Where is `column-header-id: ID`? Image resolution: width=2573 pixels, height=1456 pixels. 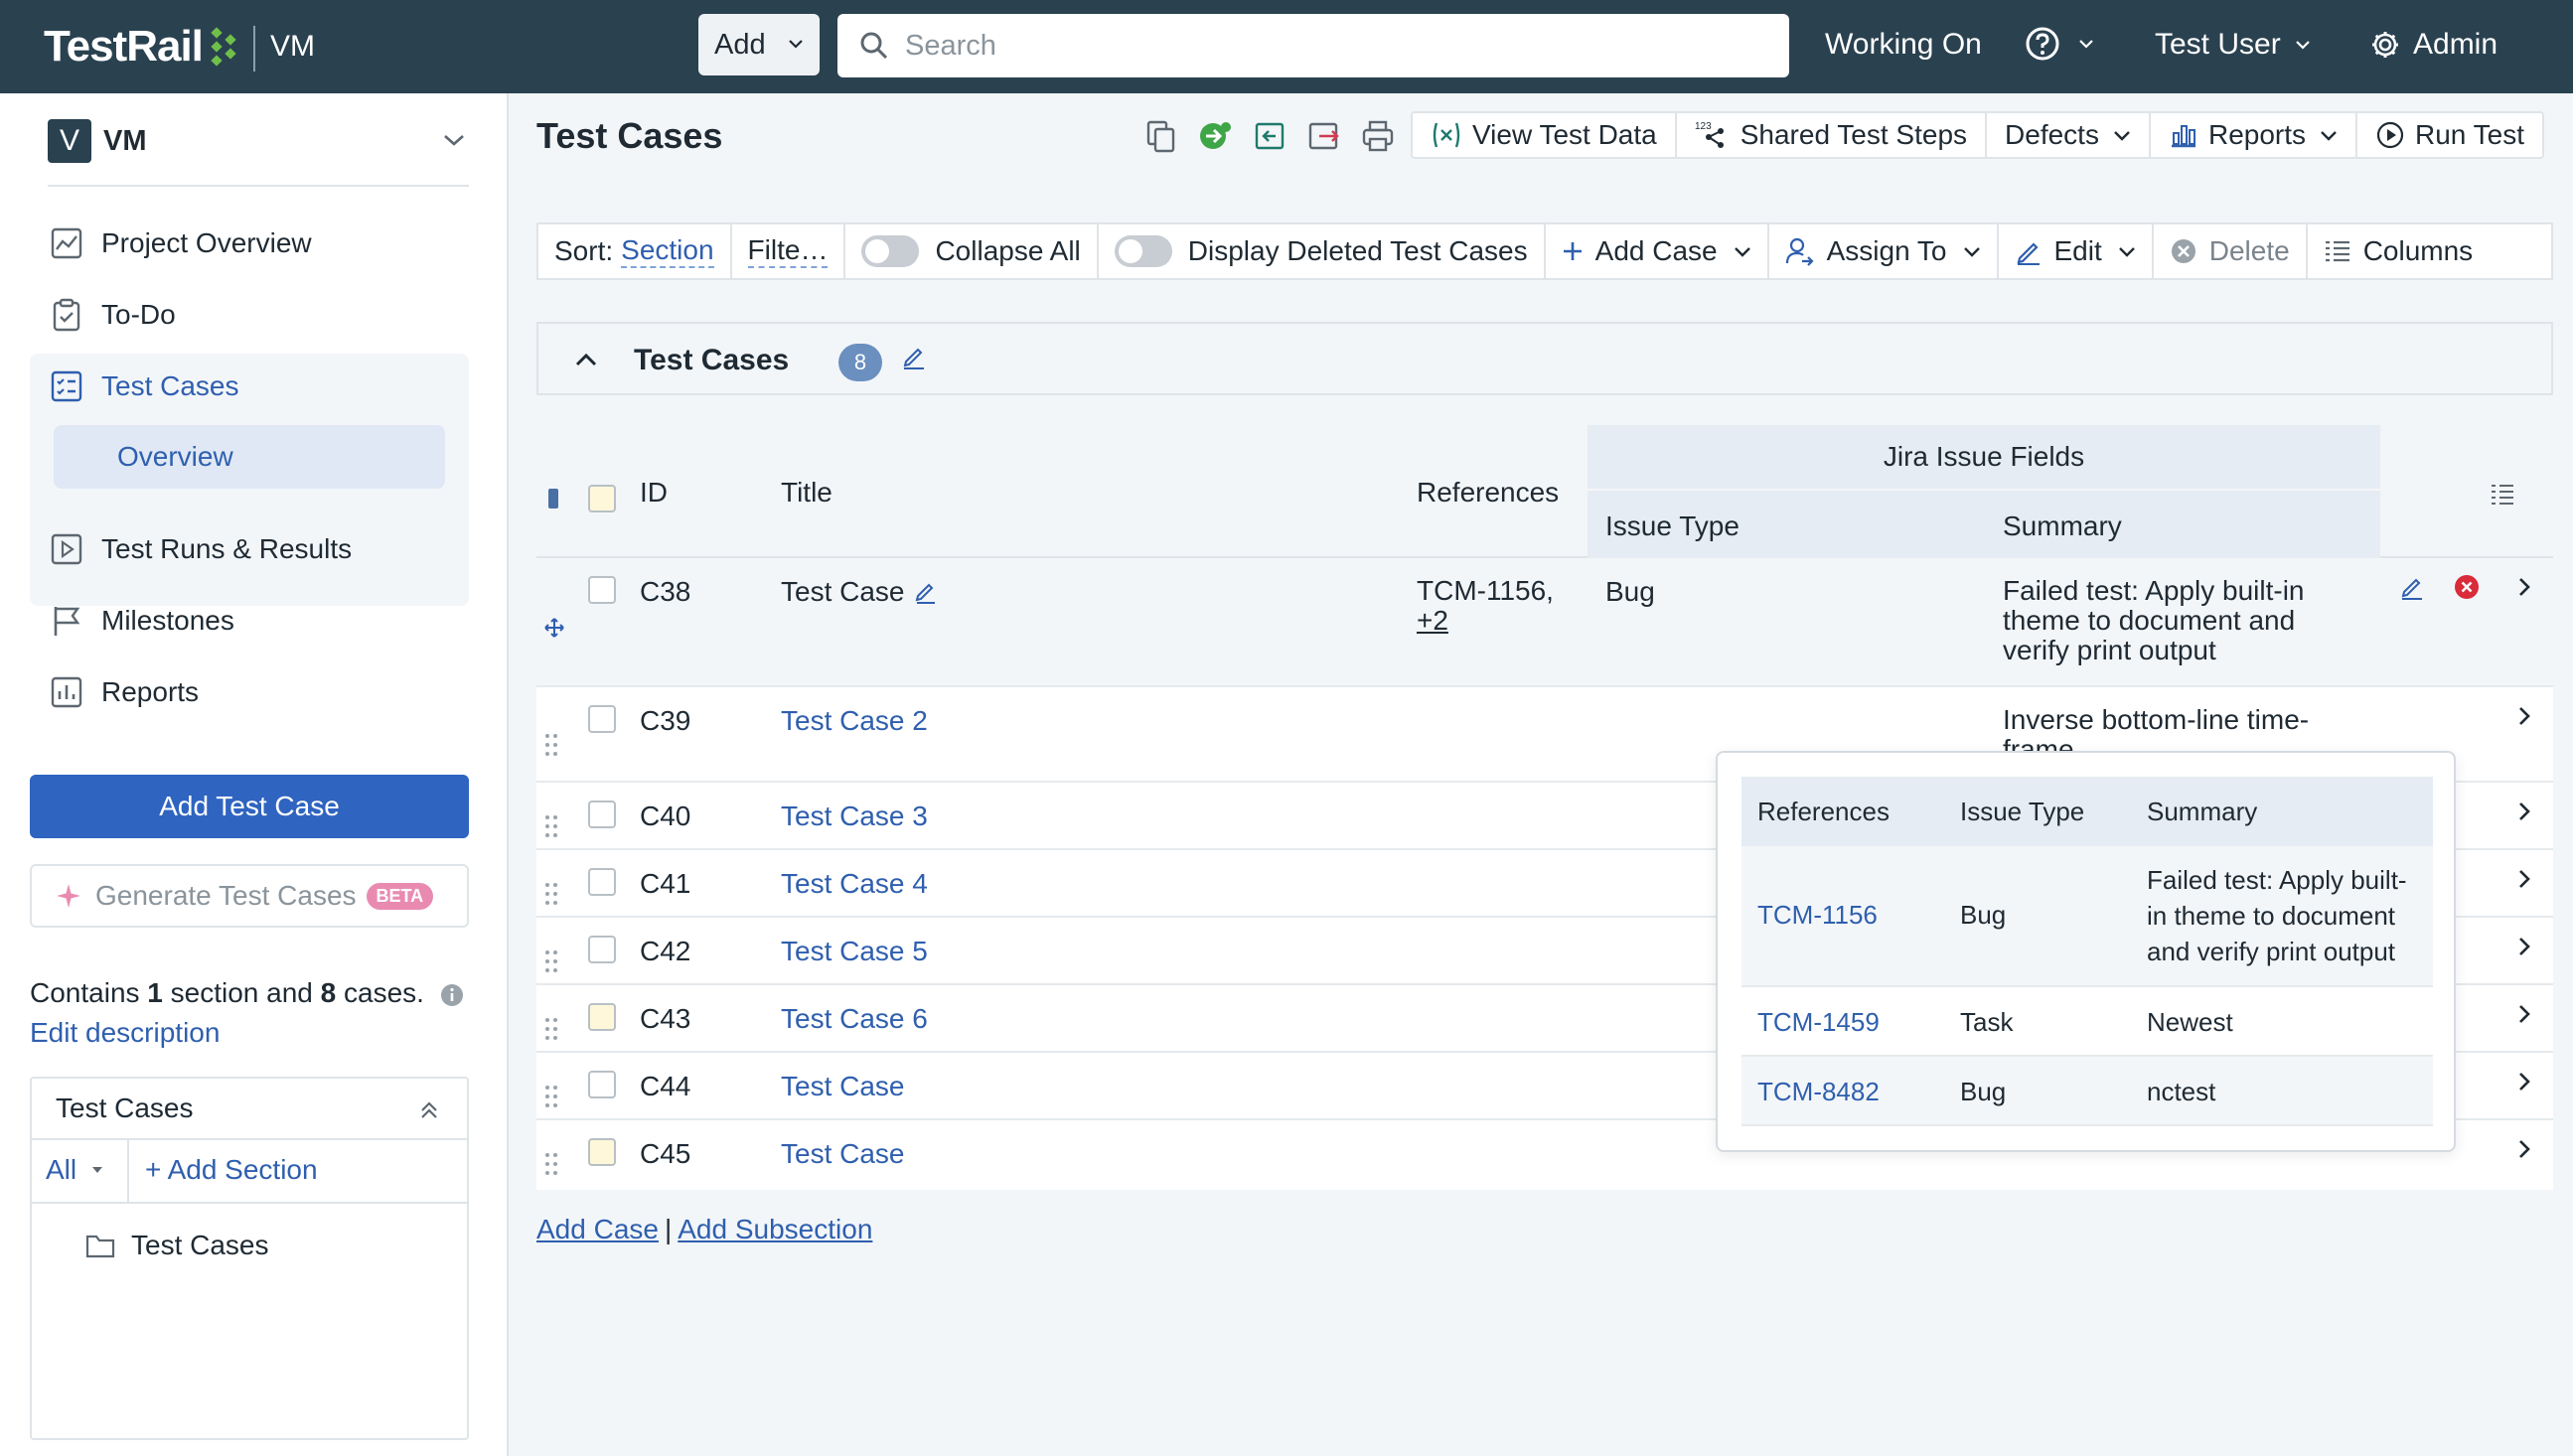
column-header-id: ID is located at coordinates (654, 493).